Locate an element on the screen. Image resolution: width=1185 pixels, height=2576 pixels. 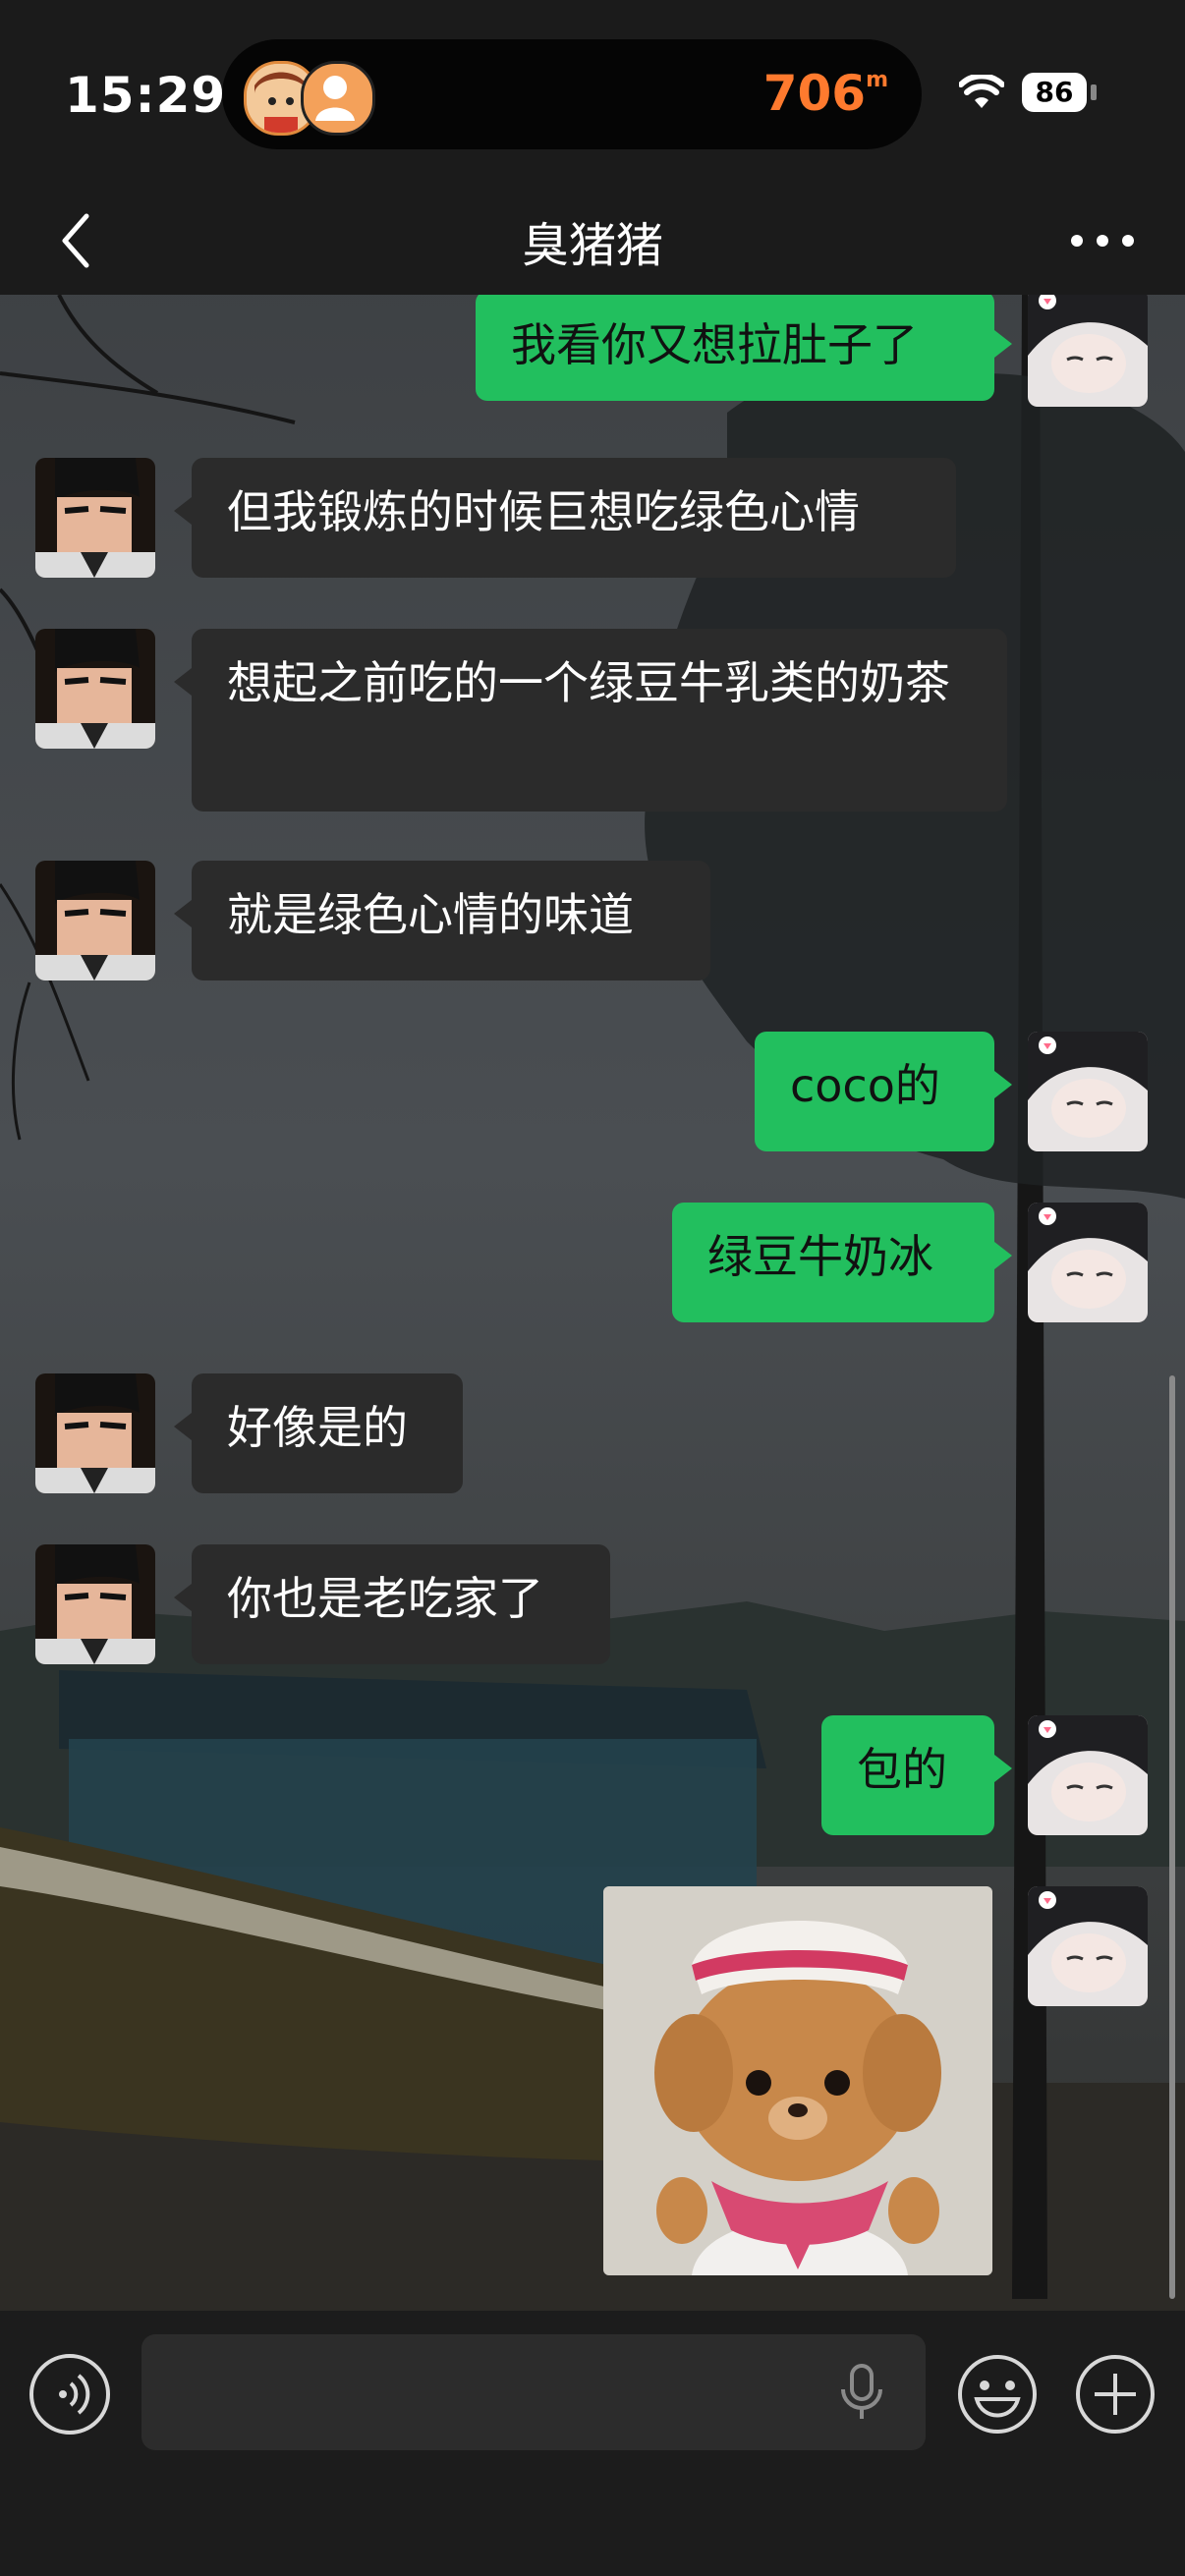
message-bubble-incoming: 但我锻炼的时候巨想吃绿色心情 is located at coordinates (565, 518).